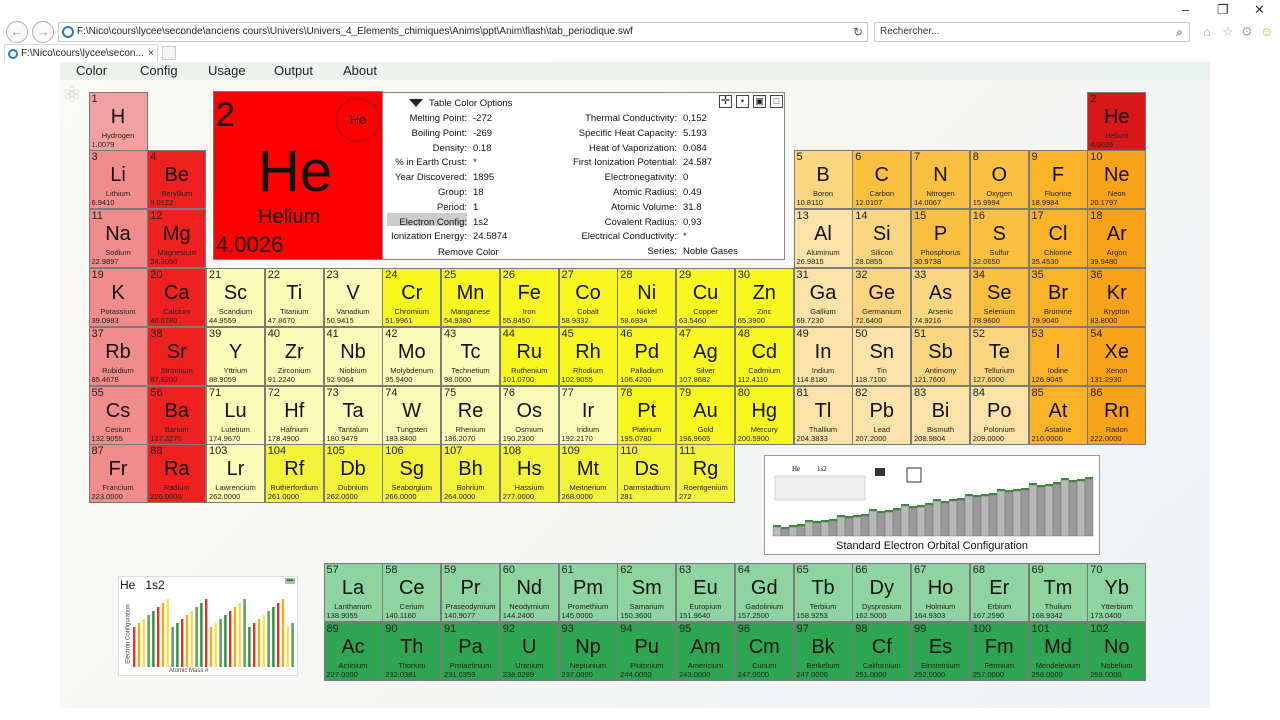 The width and height of the screenshot is (1280, 720). I want to click on element-cell-ce: 58 Ce Cerium 140.1160, so click(412, 592).